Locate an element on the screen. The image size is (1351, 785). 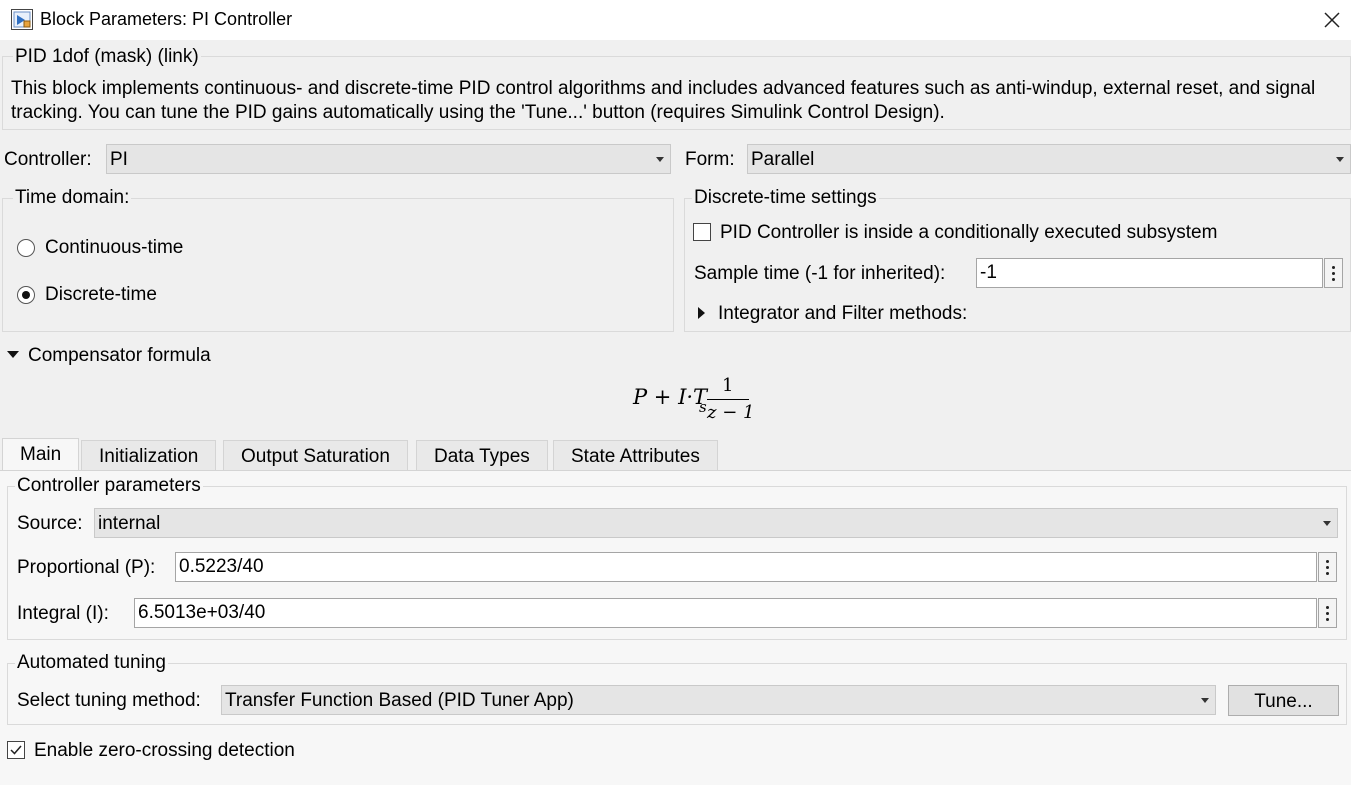
tuning-method-label: Select tuning method: is located at coordinates (109, 700).